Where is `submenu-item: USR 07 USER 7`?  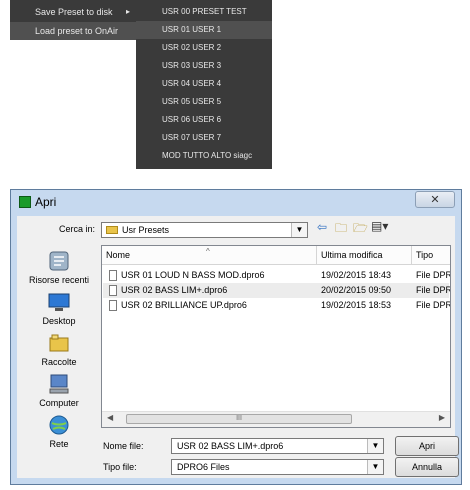
submenu-item: USR 07 USER 7 is located at coordinates (204, 138).